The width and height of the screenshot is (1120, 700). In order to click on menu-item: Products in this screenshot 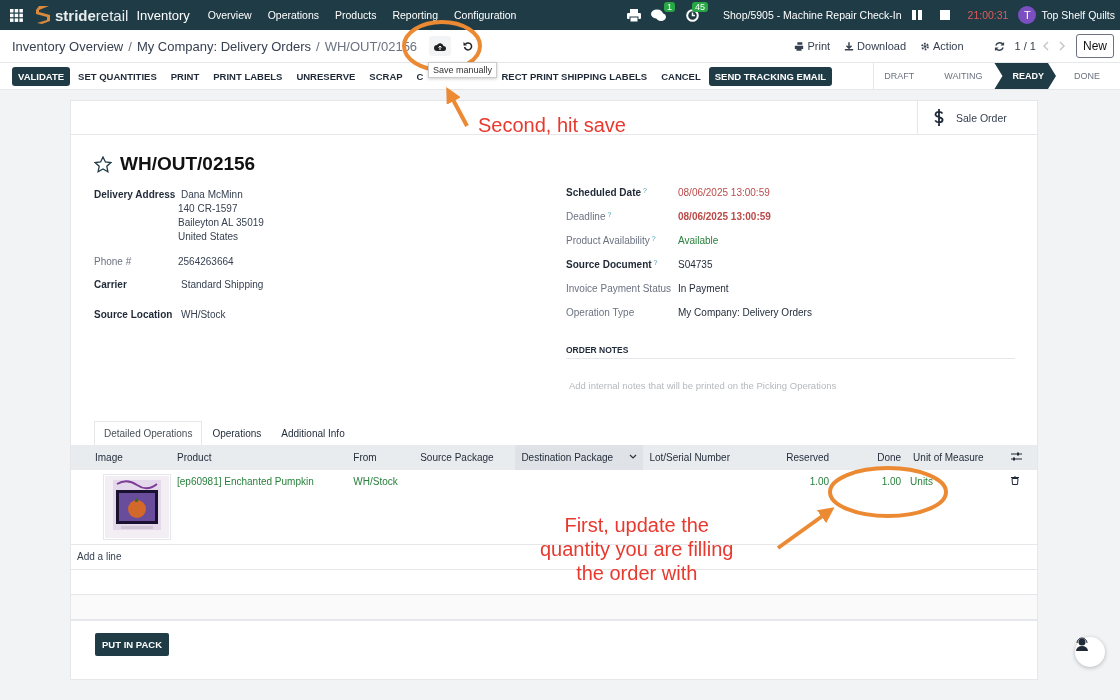, I will do `click(356, 15)`.